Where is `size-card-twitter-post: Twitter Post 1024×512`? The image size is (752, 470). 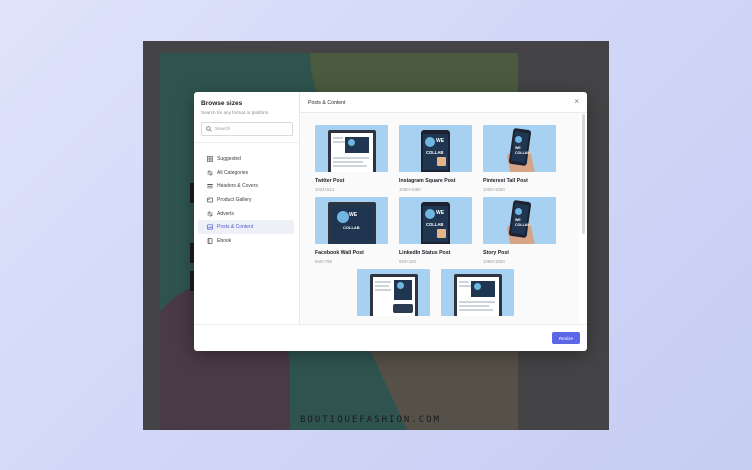
size-card-twitter-post: Twitter Post 1024×512 is located at coordinates (351, 158).